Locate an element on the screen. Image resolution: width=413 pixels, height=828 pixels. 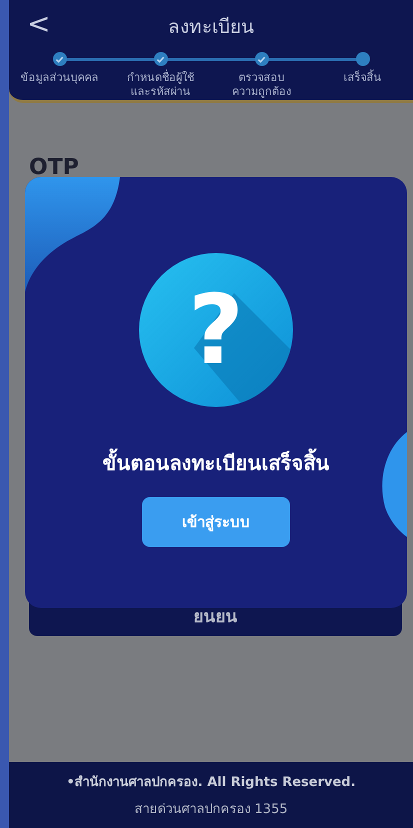
step-label: ข้อมูลส่วนบุคคล is located at coordinates (59, 78).